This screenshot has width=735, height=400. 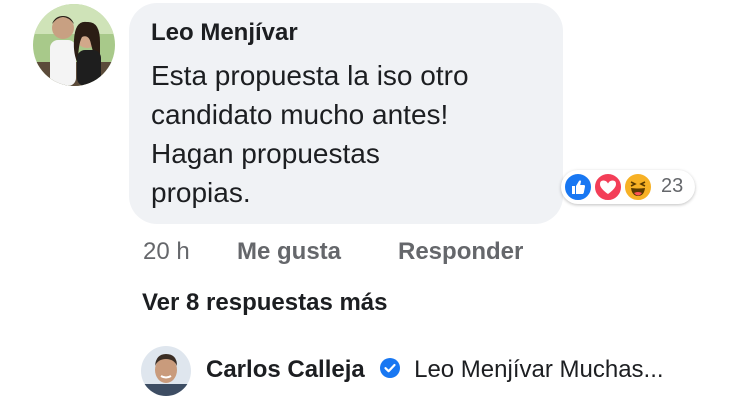 What do you see at coordinates (201, 192) in the screenshot?
I see `comment-text-line: propias.` at bounding box center [201, 192].